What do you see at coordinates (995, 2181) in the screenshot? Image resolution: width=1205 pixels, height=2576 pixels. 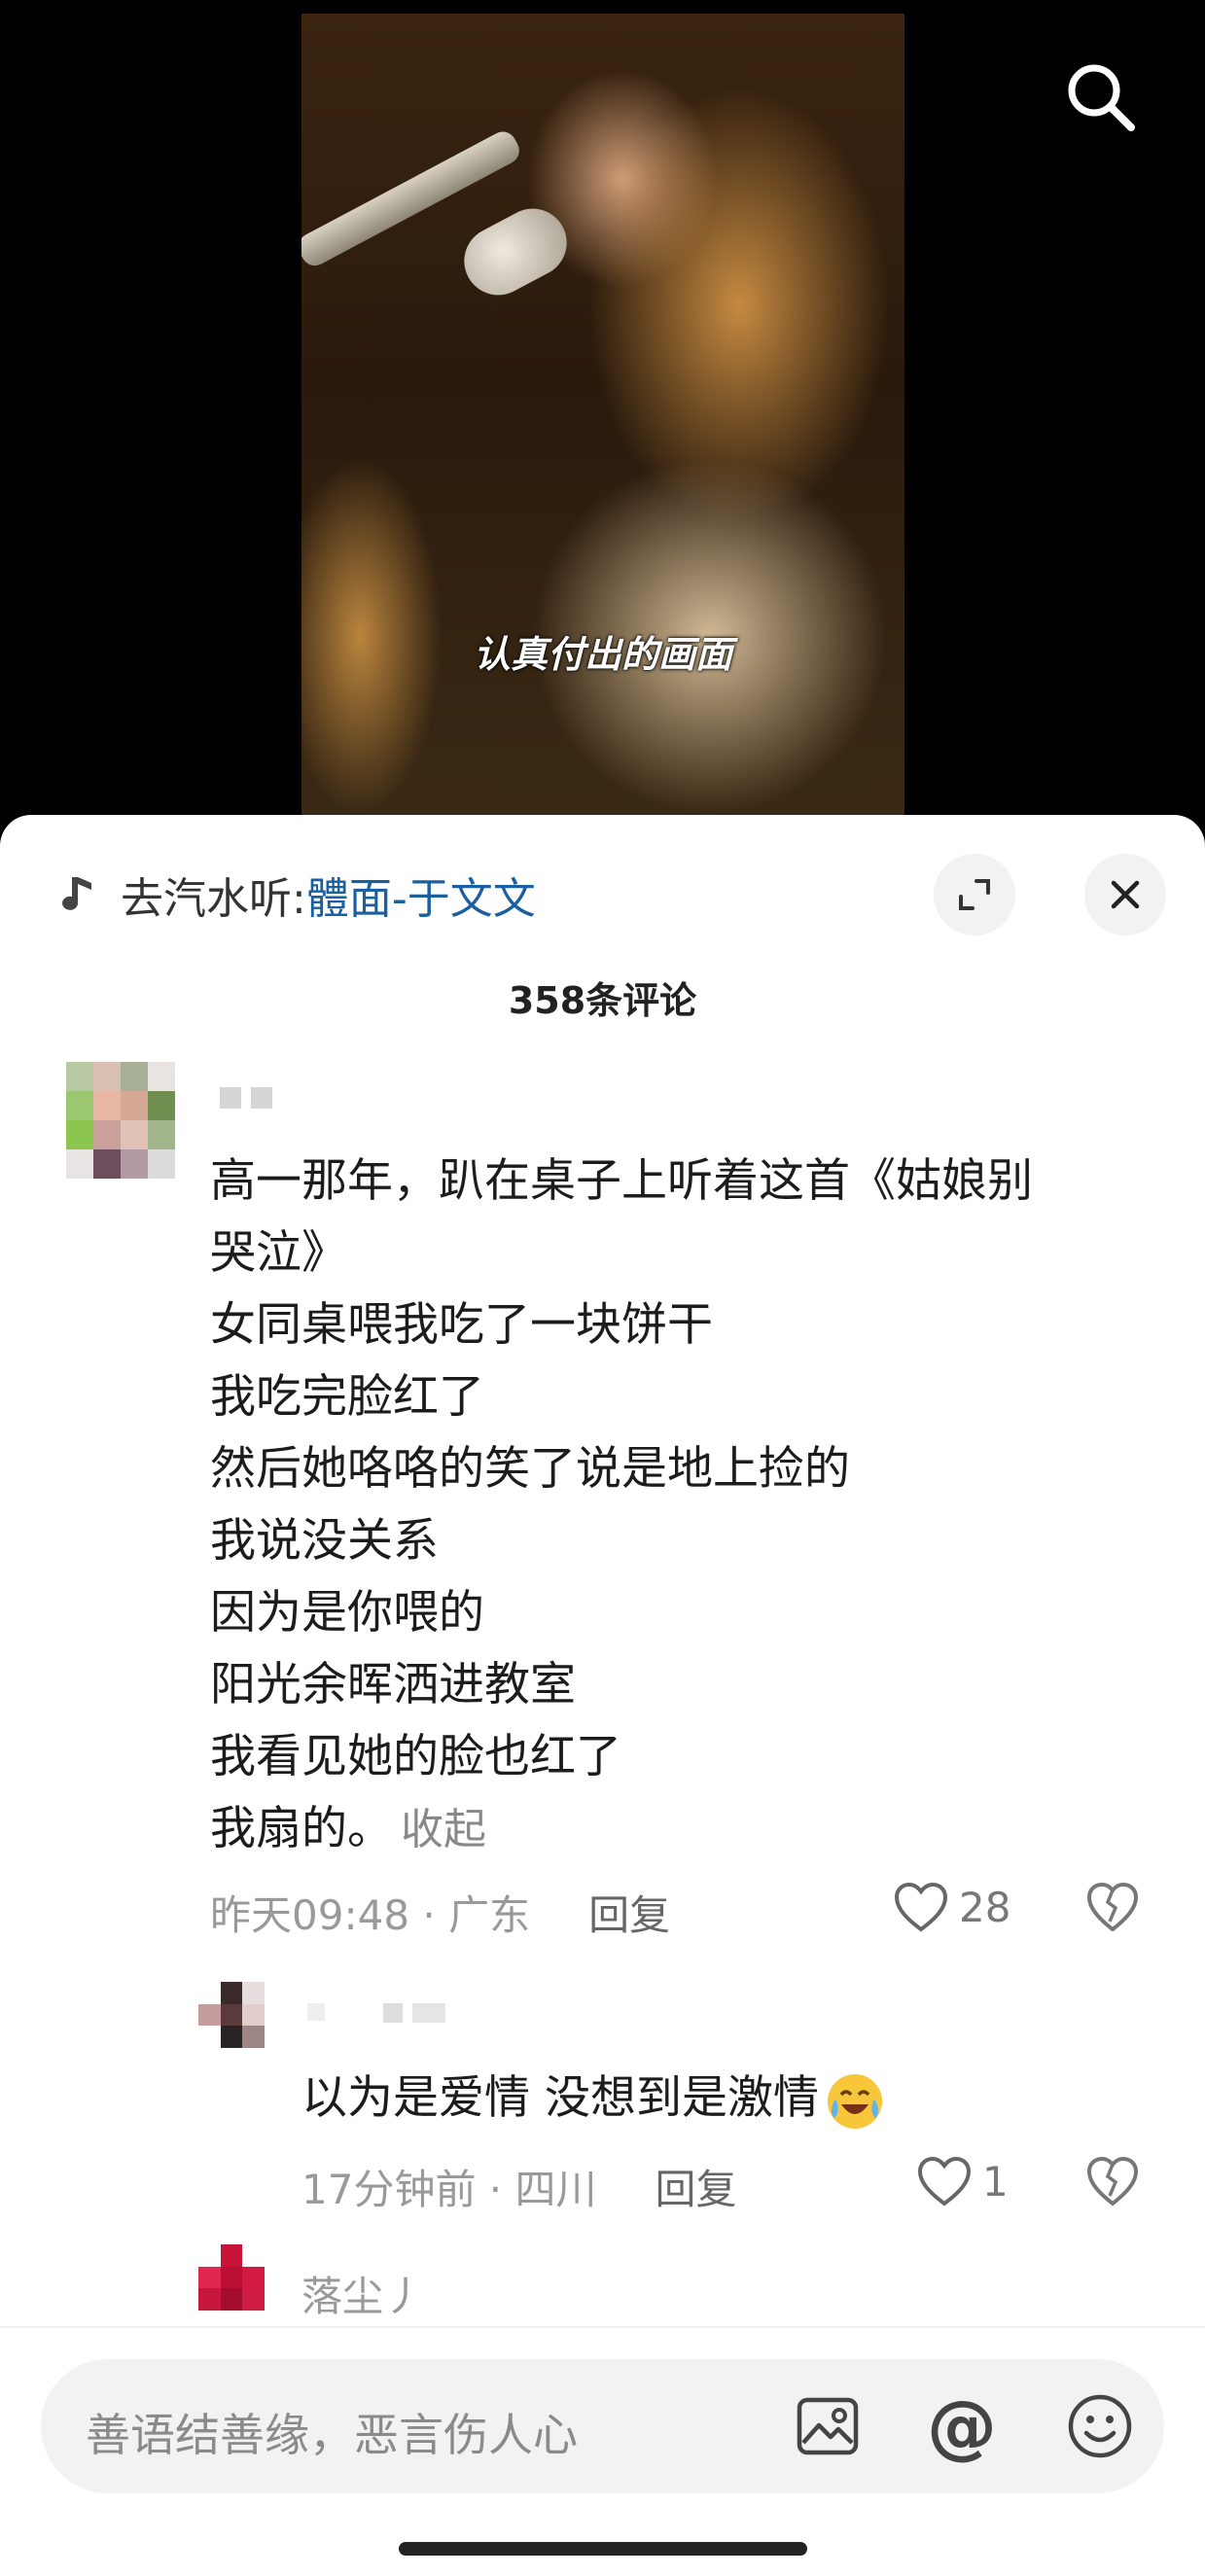 I see `like-count: 1` at bounding box center [995, 2181].